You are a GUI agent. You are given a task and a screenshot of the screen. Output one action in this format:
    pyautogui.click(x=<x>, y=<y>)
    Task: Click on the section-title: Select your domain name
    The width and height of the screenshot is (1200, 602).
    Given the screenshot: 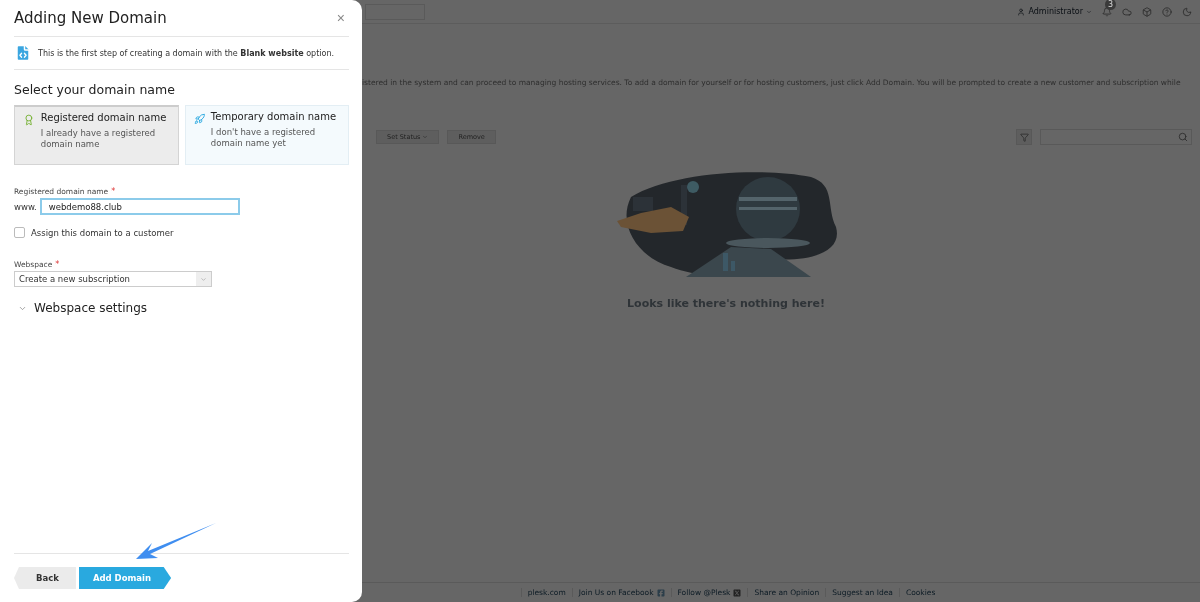 What is the action you would take?
    pyautogui.click(x=95, y=89)
    